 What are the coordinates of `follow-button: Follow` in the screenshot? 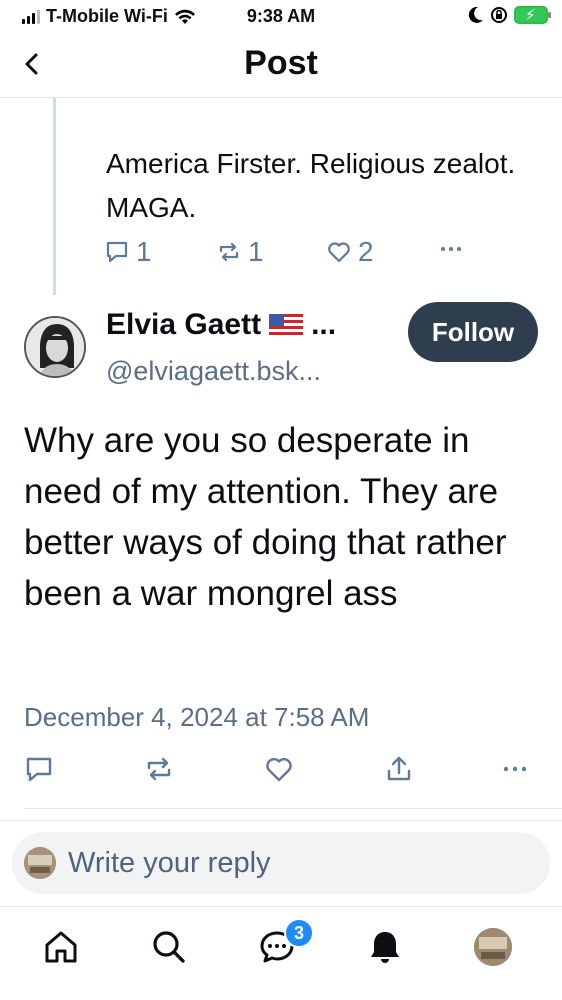 It's located at (473, 332).